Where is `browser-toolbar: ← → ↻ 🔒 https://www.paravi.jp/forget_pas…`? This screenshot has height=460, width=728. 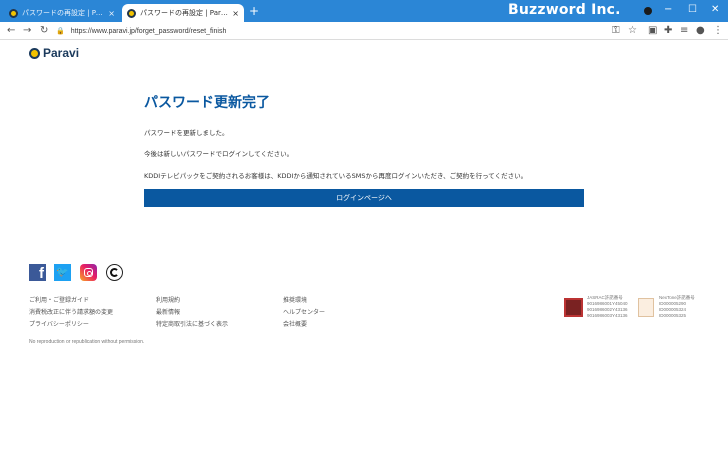
browser-toolbar: ← → ↻ 🔒 https://www.paravi.jp/forget_pas… is located at coordinates (364, 31).